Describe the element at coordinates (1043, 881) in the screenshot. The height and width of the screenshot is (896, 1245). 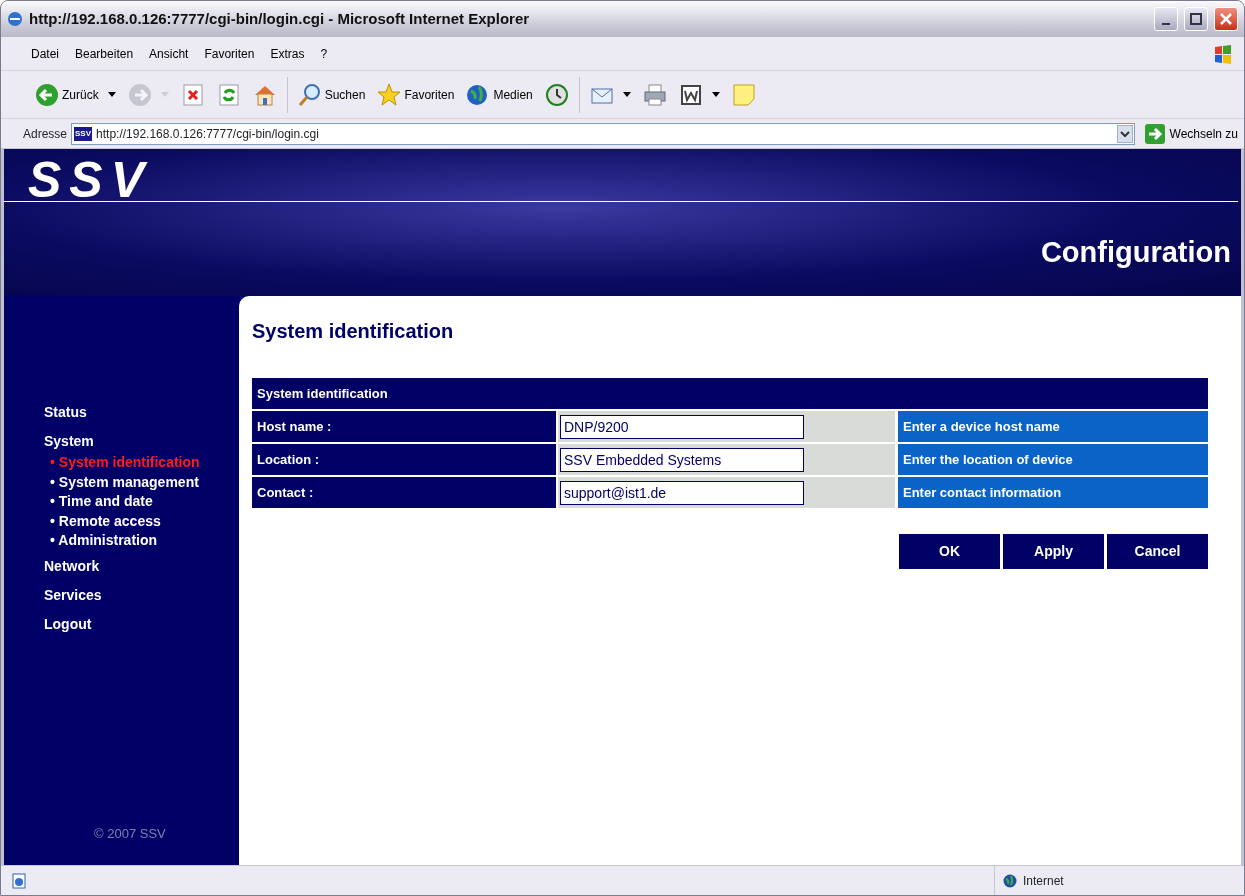
I see `status-zone: Internet` at that location.